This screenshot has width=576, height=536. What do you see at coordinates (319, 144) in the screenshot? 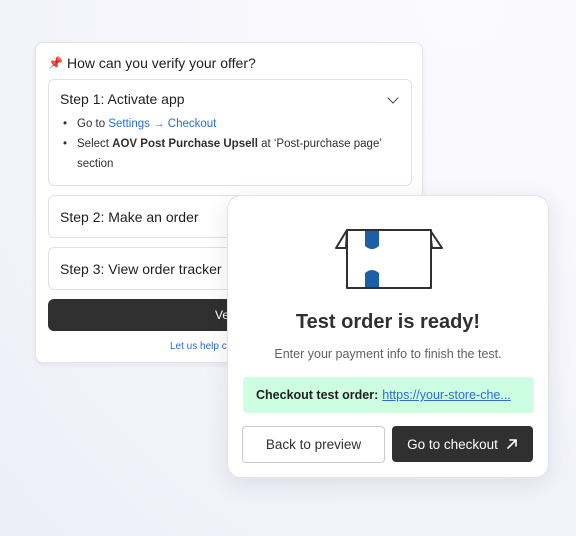
I see `bullet-text: at ‘Post-purchase page’` at bounding box center [319, 144].